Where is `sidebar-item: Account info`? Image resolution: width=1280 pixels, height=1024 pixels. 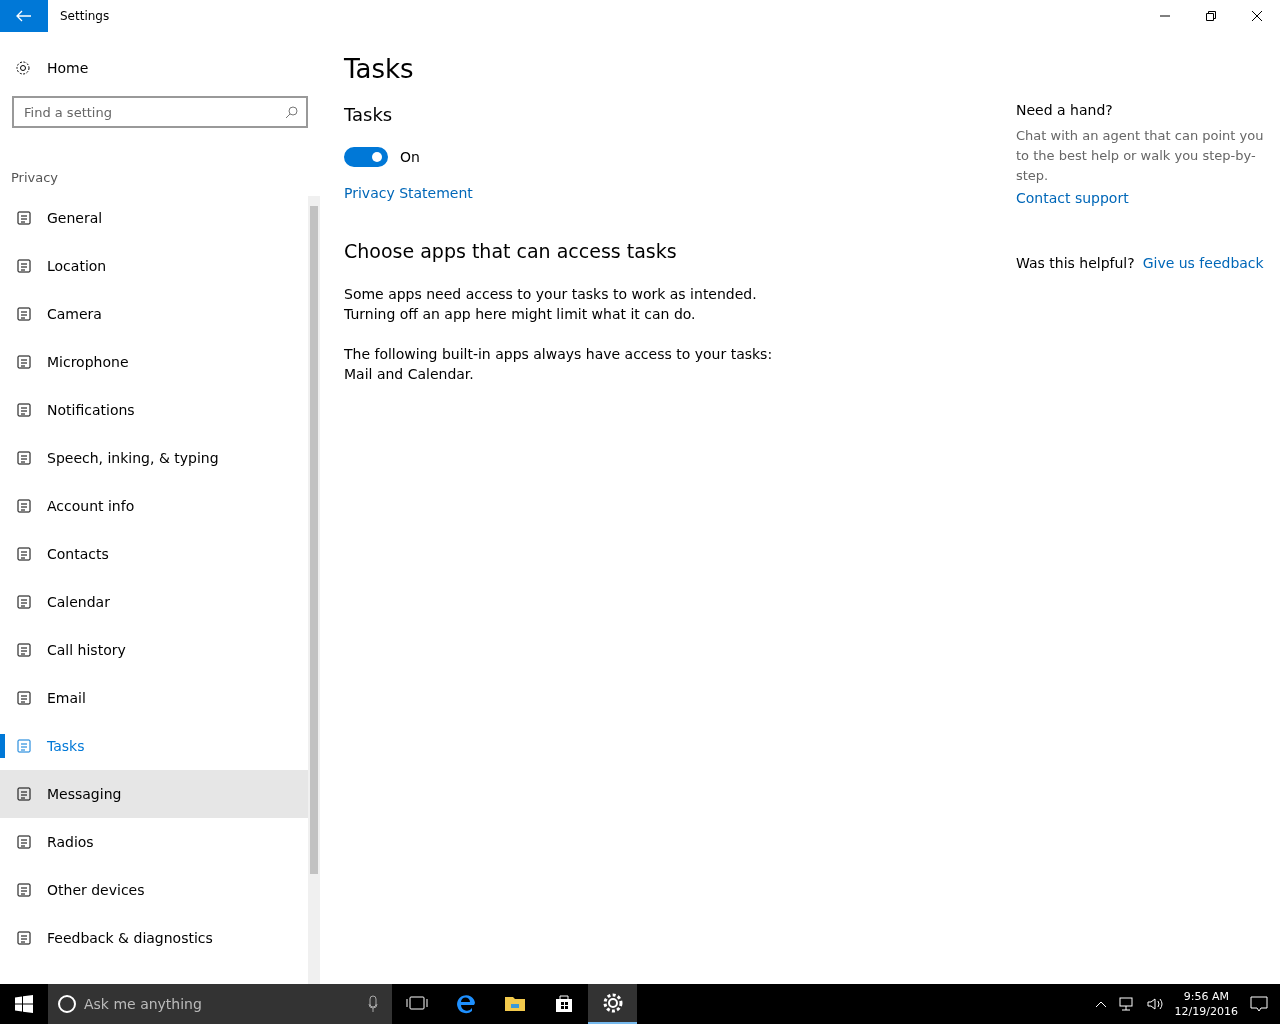 sidebar-item: Account info is located at coordinates (154, 506).